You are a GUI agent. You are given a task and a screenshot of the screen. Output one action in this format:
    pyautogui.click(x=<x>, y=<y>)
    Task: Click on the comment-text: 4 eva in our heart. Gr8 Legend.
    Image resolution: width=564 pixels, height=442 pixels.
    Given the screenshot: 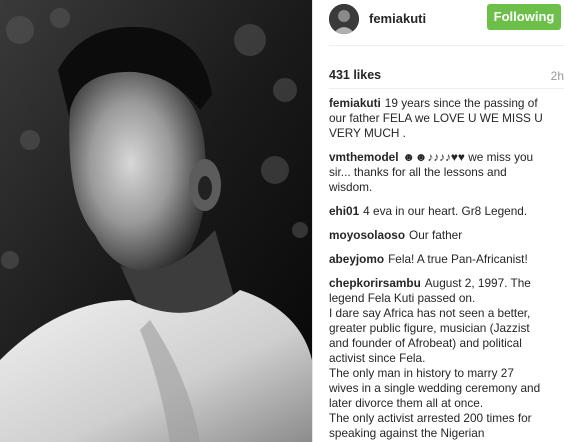 What is the action you would take?
    pyautogui.click(x=445, y=211)
    